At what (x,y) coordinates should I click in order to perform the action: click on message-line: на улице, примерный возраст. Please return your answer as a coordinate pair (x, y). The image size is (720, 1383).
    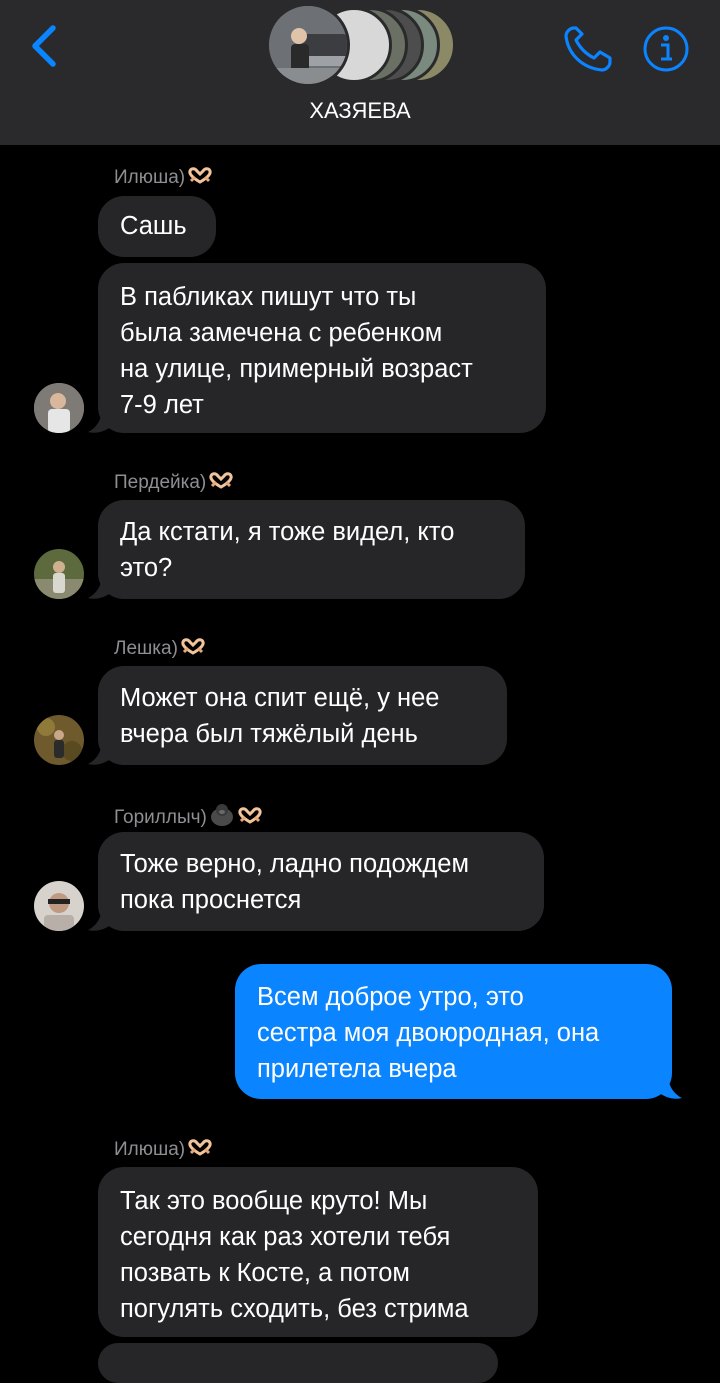
    Looking at the image, I should click on (296, 369).